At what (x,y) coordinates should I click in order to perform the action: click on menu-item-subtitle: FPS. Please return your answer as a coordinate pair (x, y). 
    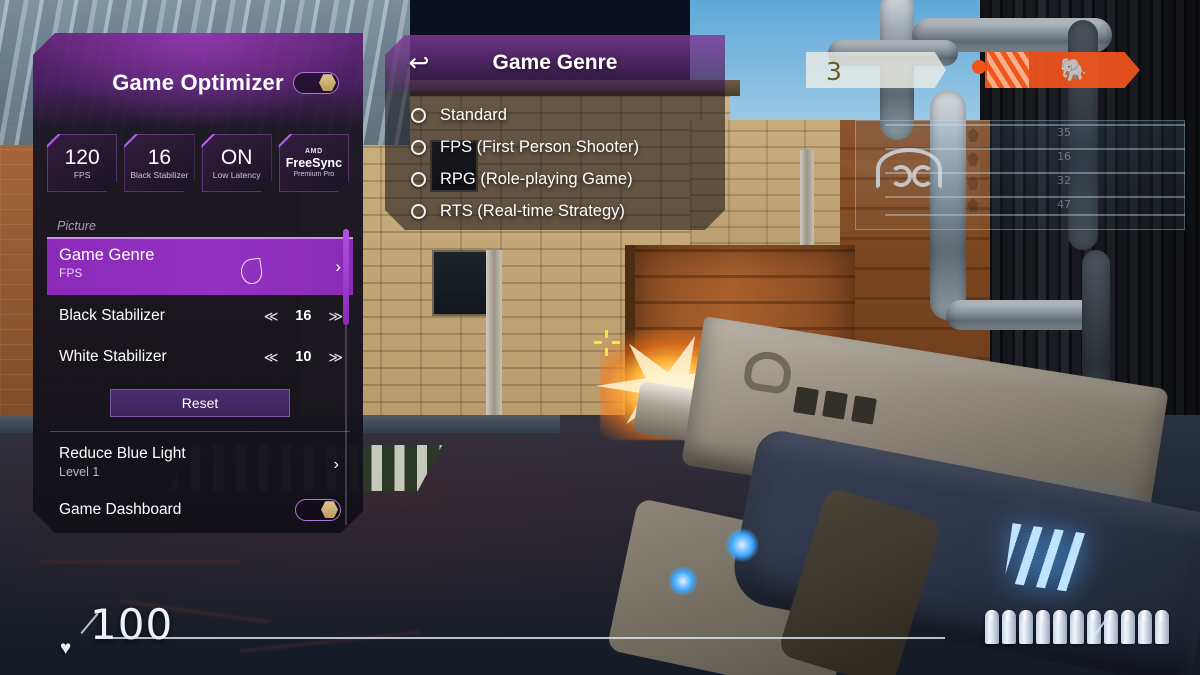
    Looking at the image, I should click on (71, 273).